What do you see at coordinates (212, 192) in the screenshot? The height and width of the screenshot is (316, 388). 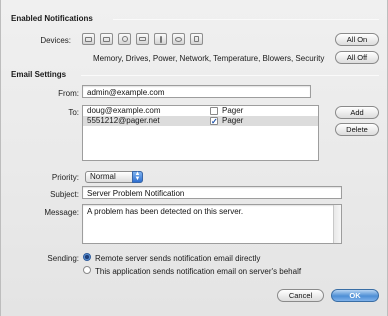 I see `subject-field: Server Problem Notification` at bounding box center [212, 192].